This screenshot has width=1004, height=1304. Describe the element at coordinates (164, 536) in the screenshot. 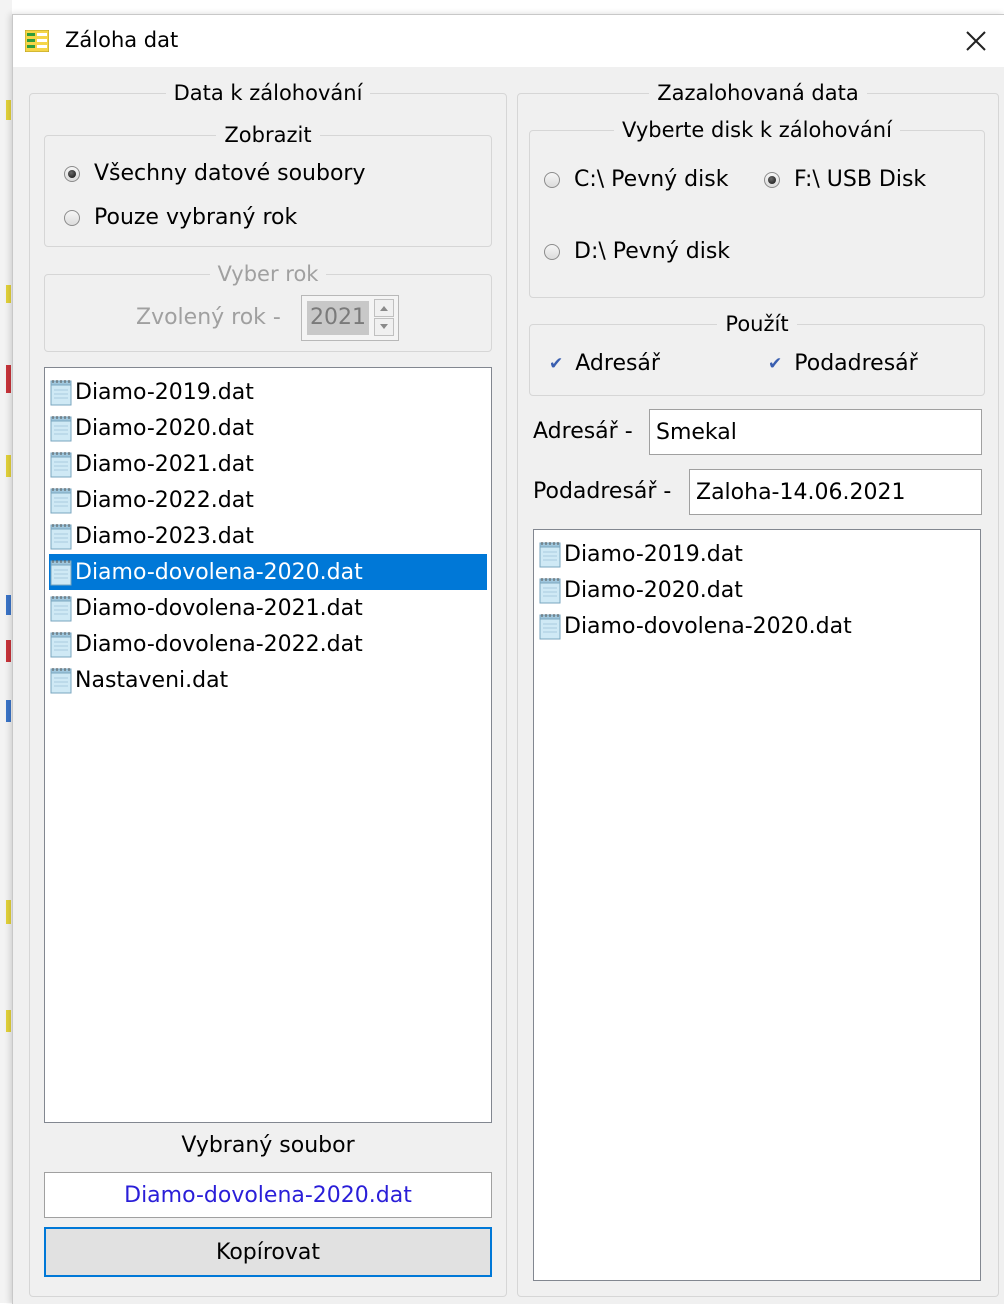

I see `list-item-label: Diamo-2023.dat` at that location.